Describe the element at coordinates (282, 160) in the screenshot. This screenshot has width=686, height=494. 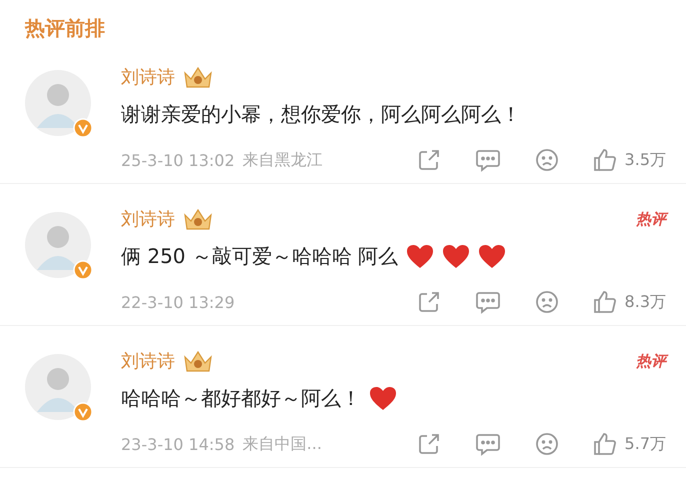
I see `comment-location: 来自黑龙江` at that location.